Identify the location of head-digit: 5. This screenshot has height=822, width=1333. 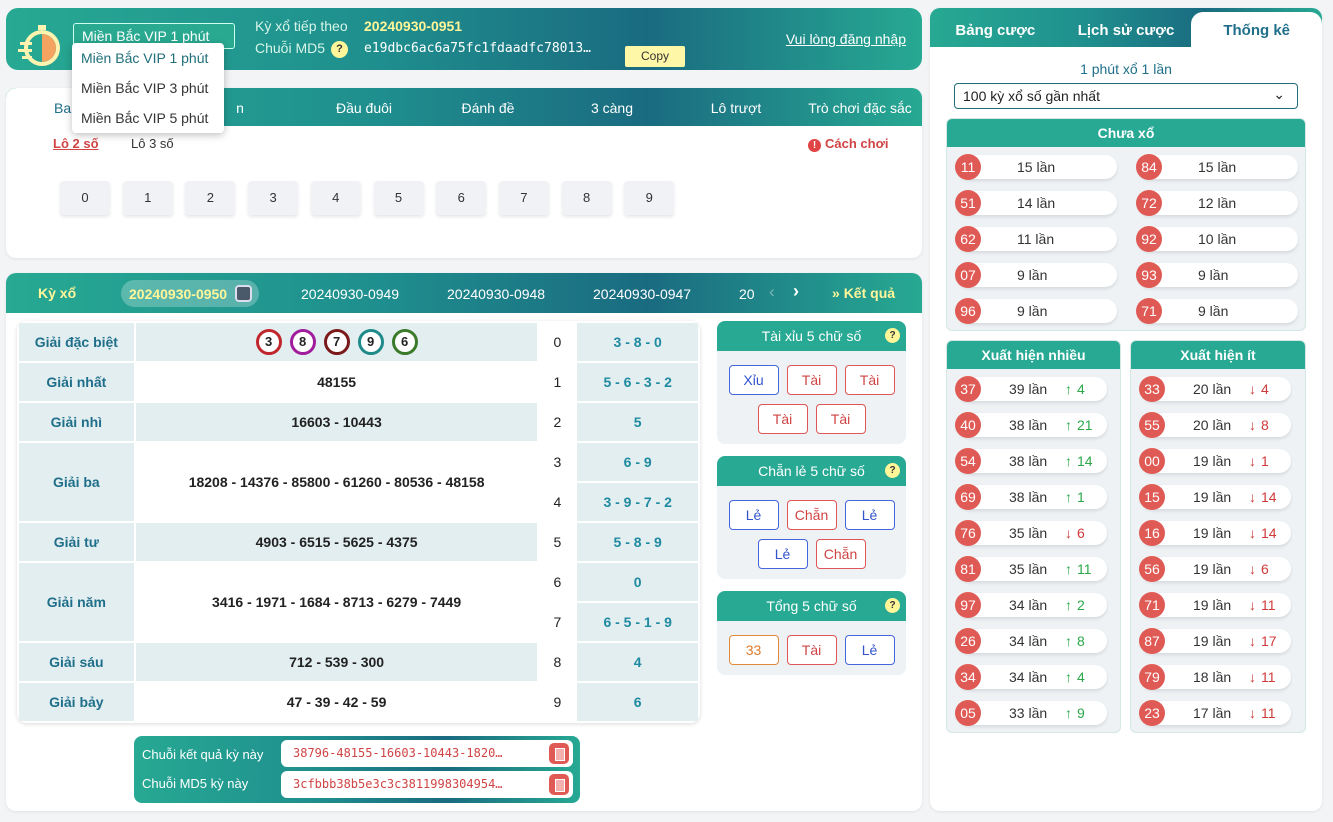
(557, 542).